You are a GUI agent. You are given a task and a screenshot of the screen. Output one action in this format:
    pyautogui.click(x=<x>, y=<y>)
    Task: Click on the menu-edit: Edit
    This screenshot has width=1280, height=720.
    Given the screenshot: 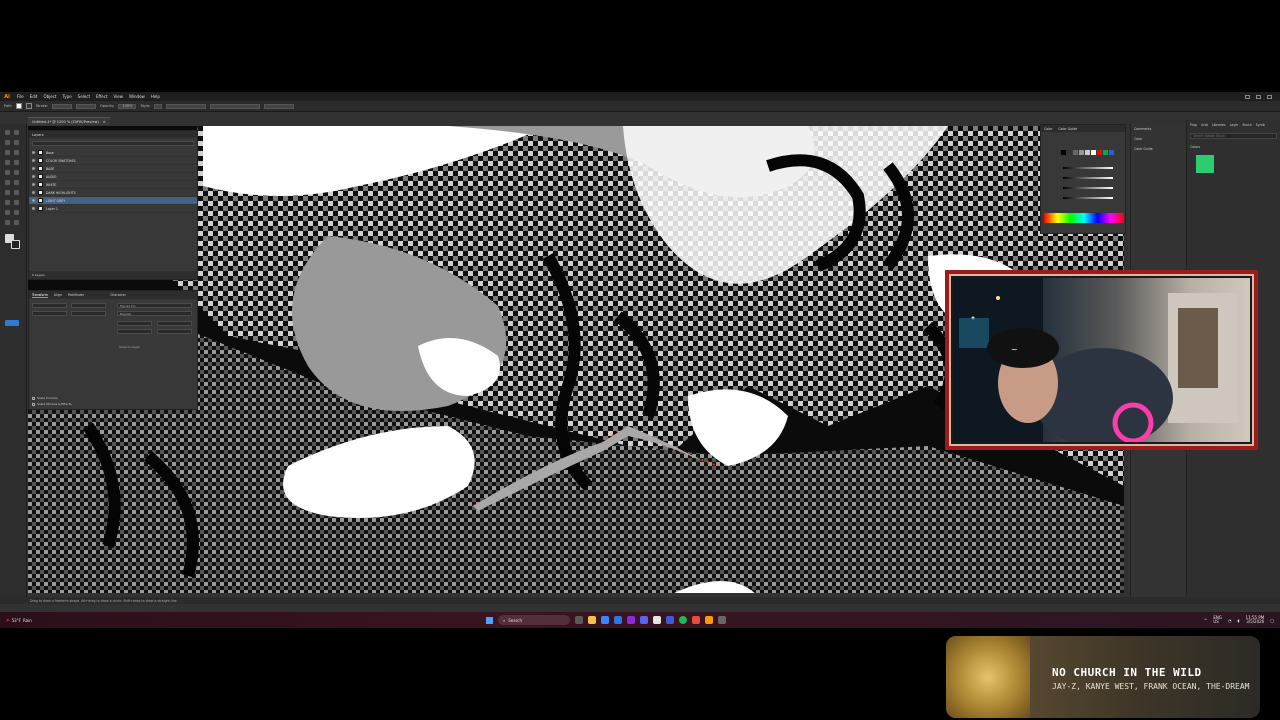 What is the action you would take?
    pyautogui.click(x=34, y=96)
    